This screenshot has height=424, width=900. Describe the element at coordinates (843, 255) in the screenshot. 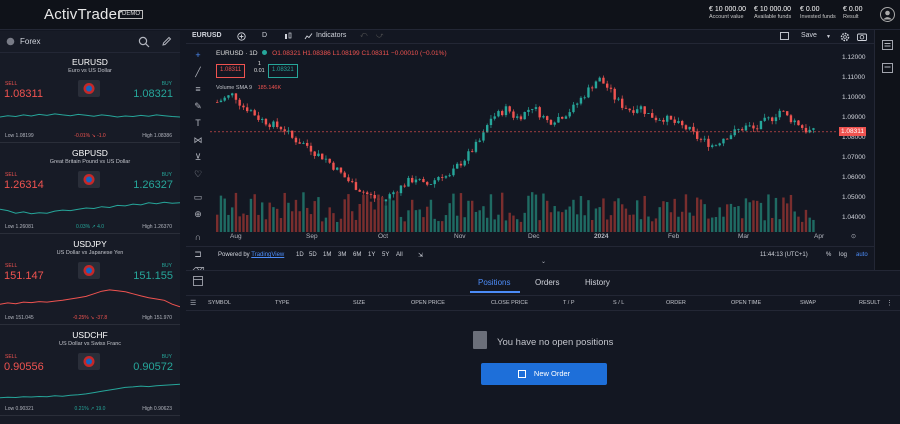

I see `log-toggle: log` at that location.